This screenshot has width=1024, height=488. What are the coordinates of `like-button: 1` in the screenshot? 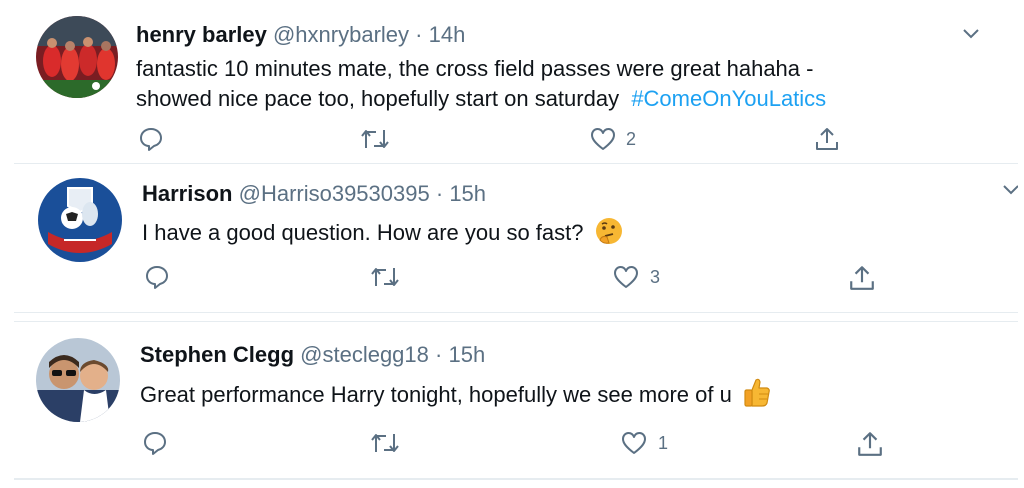 It's located at (644, 443).